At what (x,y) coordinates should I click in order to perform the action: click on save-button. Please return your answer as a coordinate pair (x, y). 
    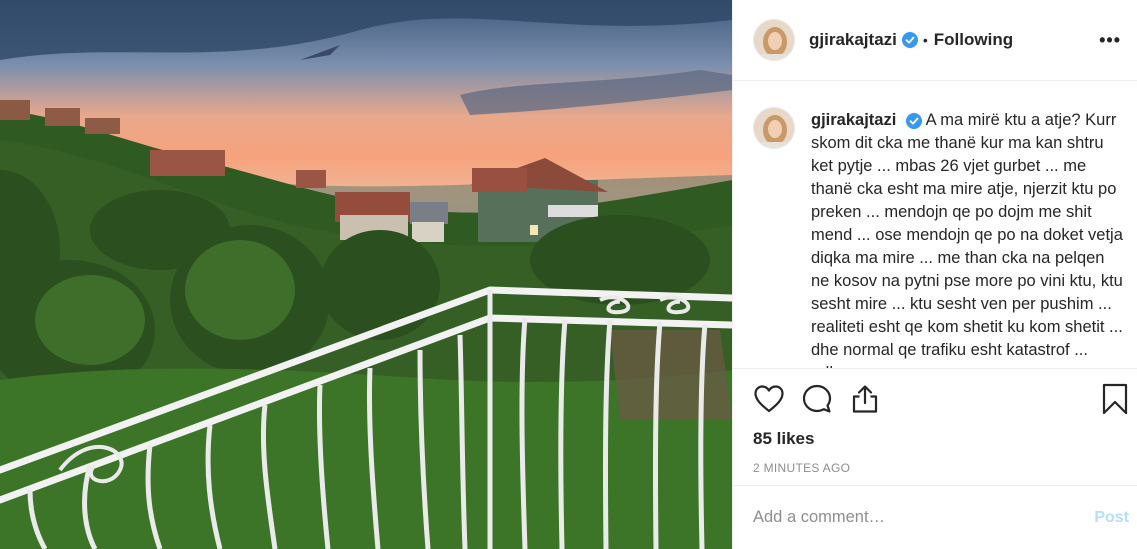
    Looking at the image, I should click on (1115, 399).